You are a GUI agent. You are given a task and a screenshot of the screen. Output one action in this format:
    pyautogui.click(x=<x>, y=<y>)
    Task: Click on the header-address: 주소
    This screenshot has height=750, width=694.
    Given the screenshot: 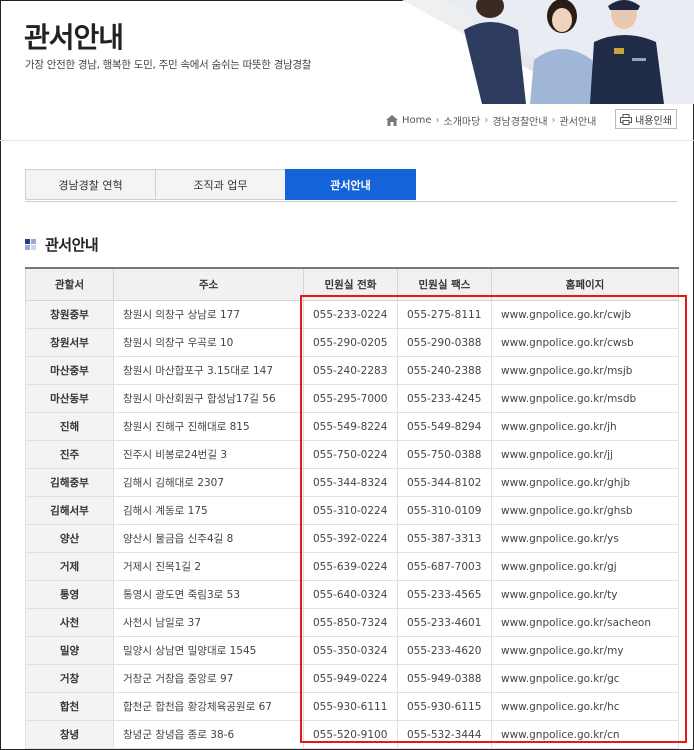 What is the action you would take?
    pyautogui.click(x=208, y=284)
    